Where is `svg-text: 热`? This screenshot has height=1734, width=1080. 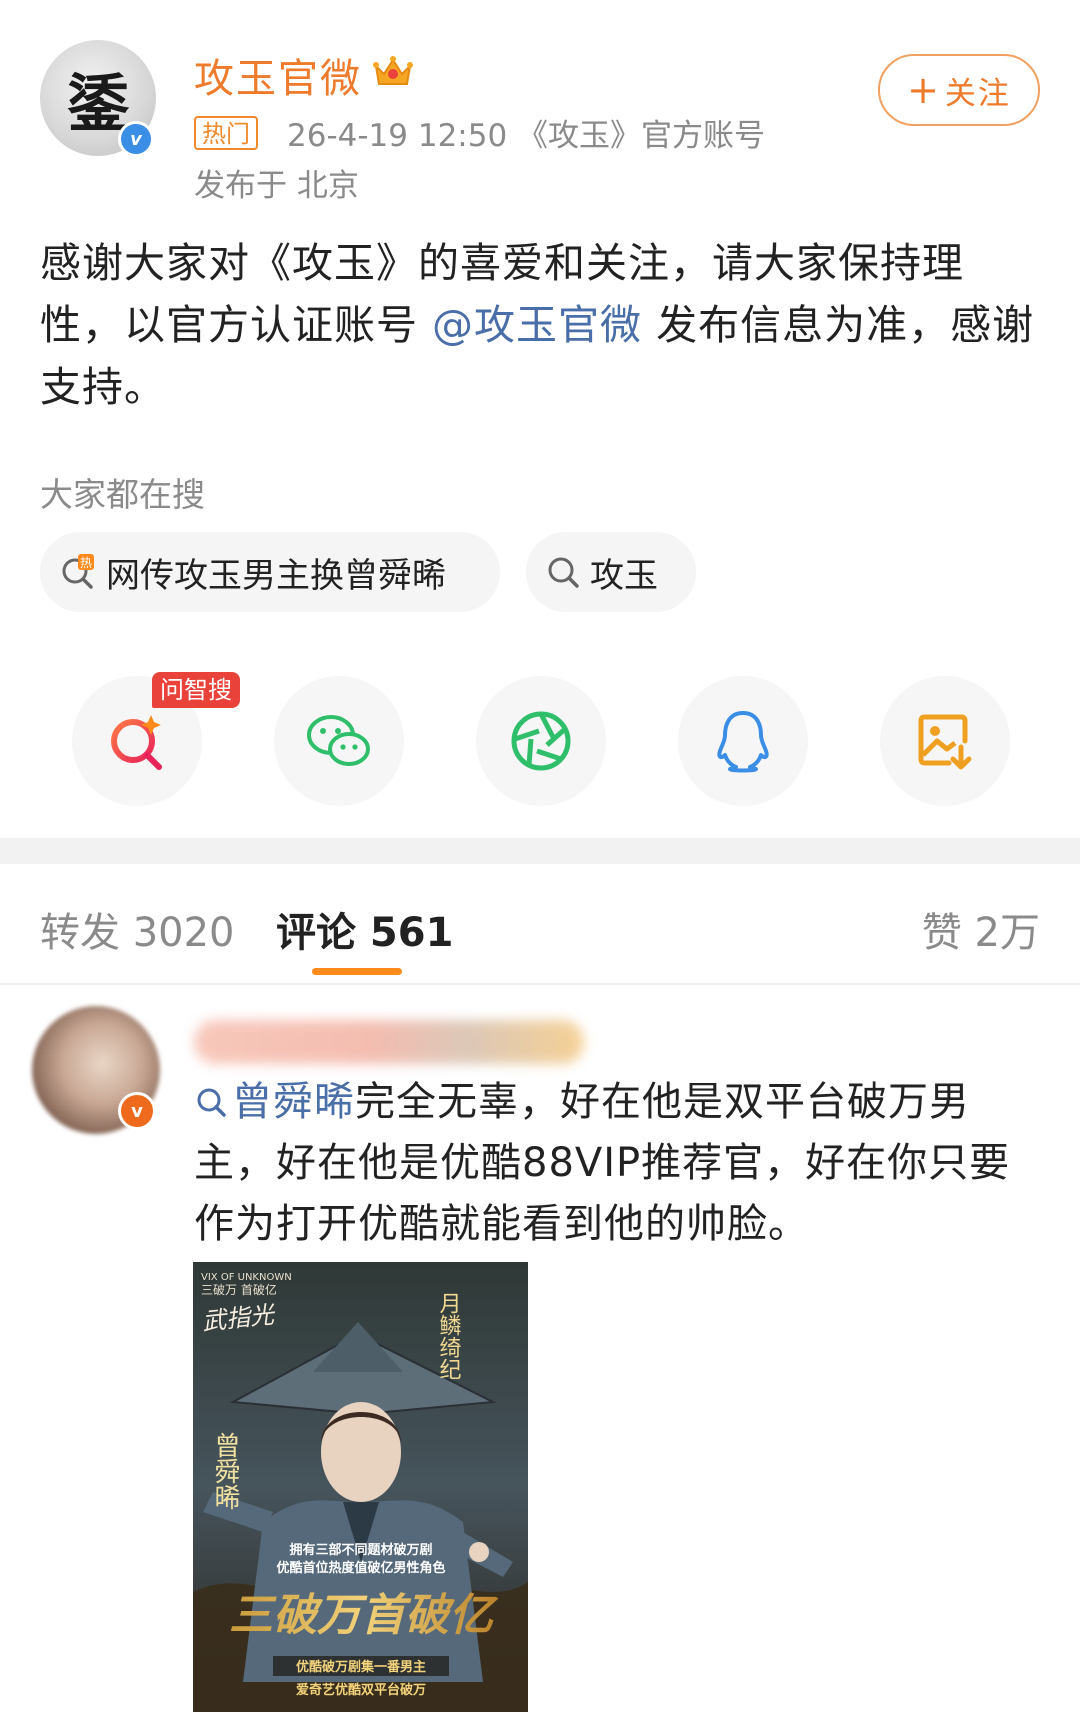 svg-text: 热 is located at coordinates (86, 563).